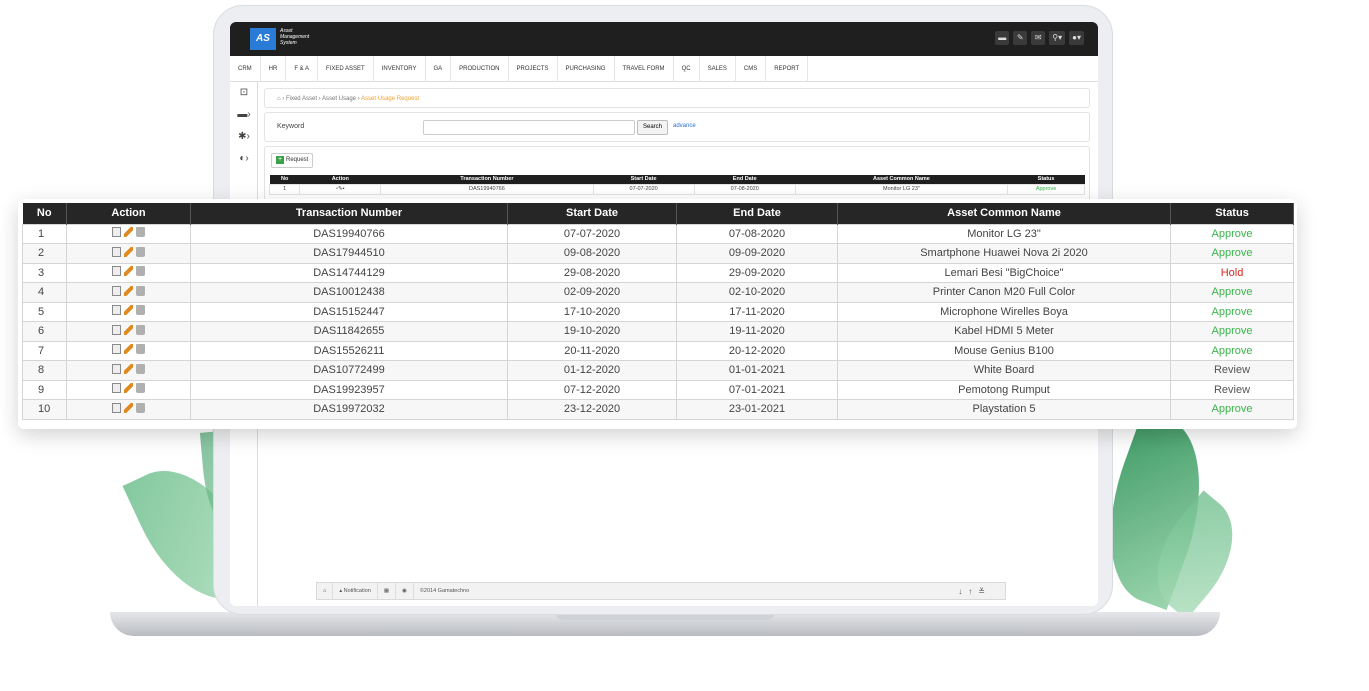  Describe the element at coordinates (1038, 38) in the screenshot. I see `mail-icon: ✉` at that location.